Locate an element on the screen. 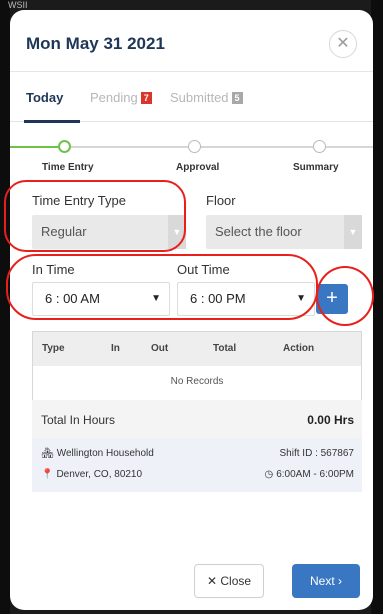  step-label-approval: Approval is located at coordinates (198, 167).